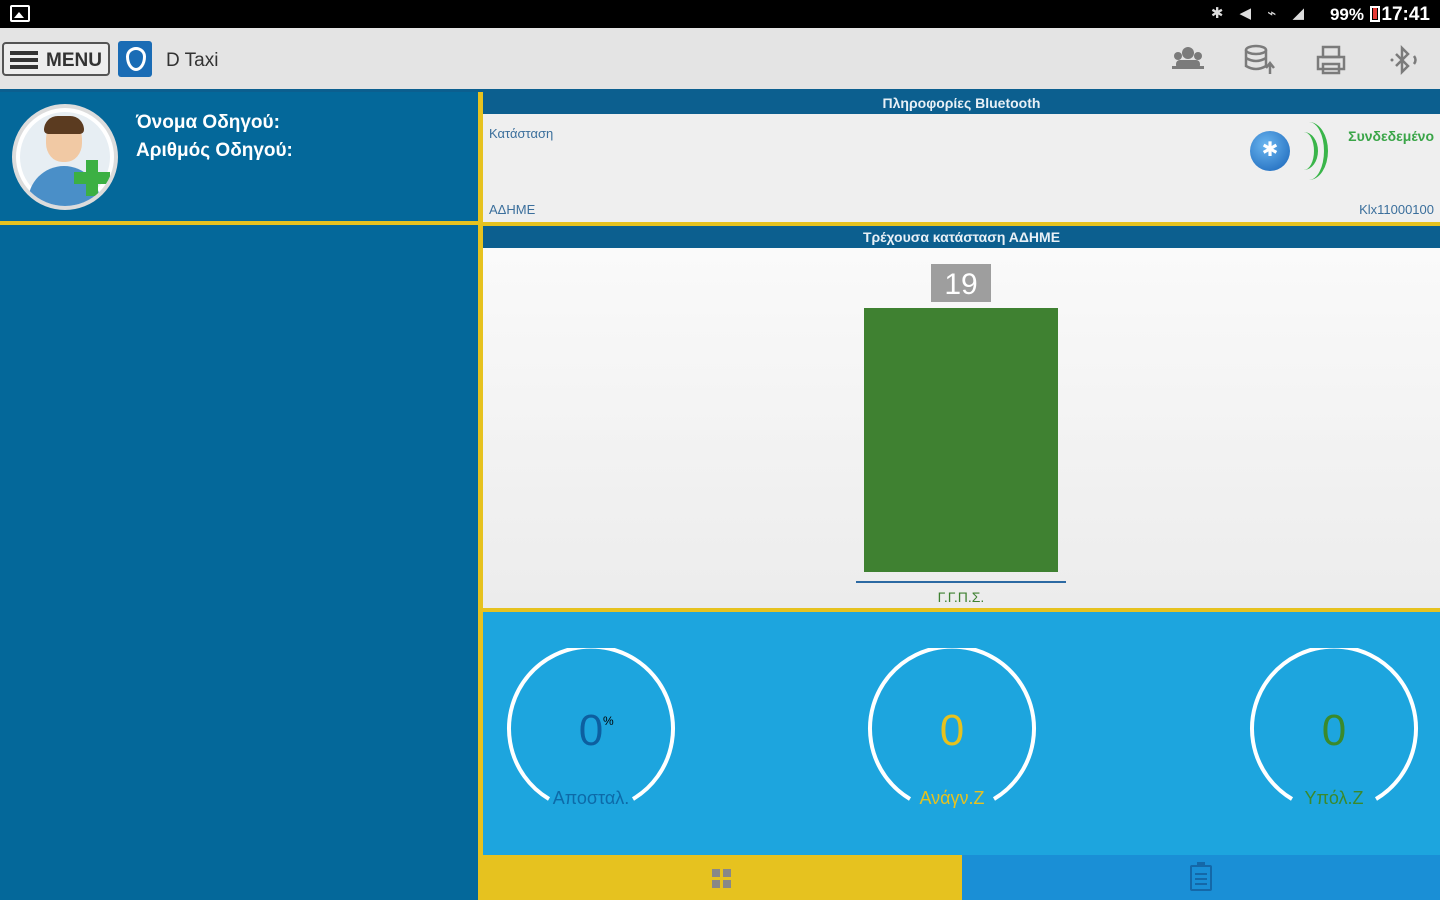 The height and width of the screenshot is (900, 1440). Describe the element at coordinates (20, 13) in the screenshot. I see `gallery-notification-icon` at that location.